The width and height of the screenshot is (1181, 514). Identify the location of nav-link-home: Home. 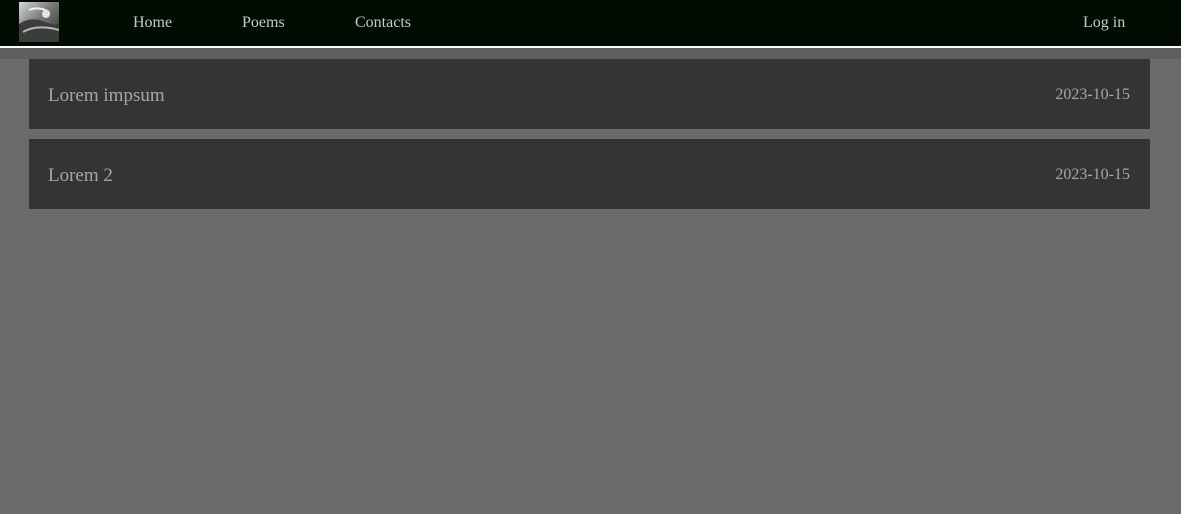
(152, 23).